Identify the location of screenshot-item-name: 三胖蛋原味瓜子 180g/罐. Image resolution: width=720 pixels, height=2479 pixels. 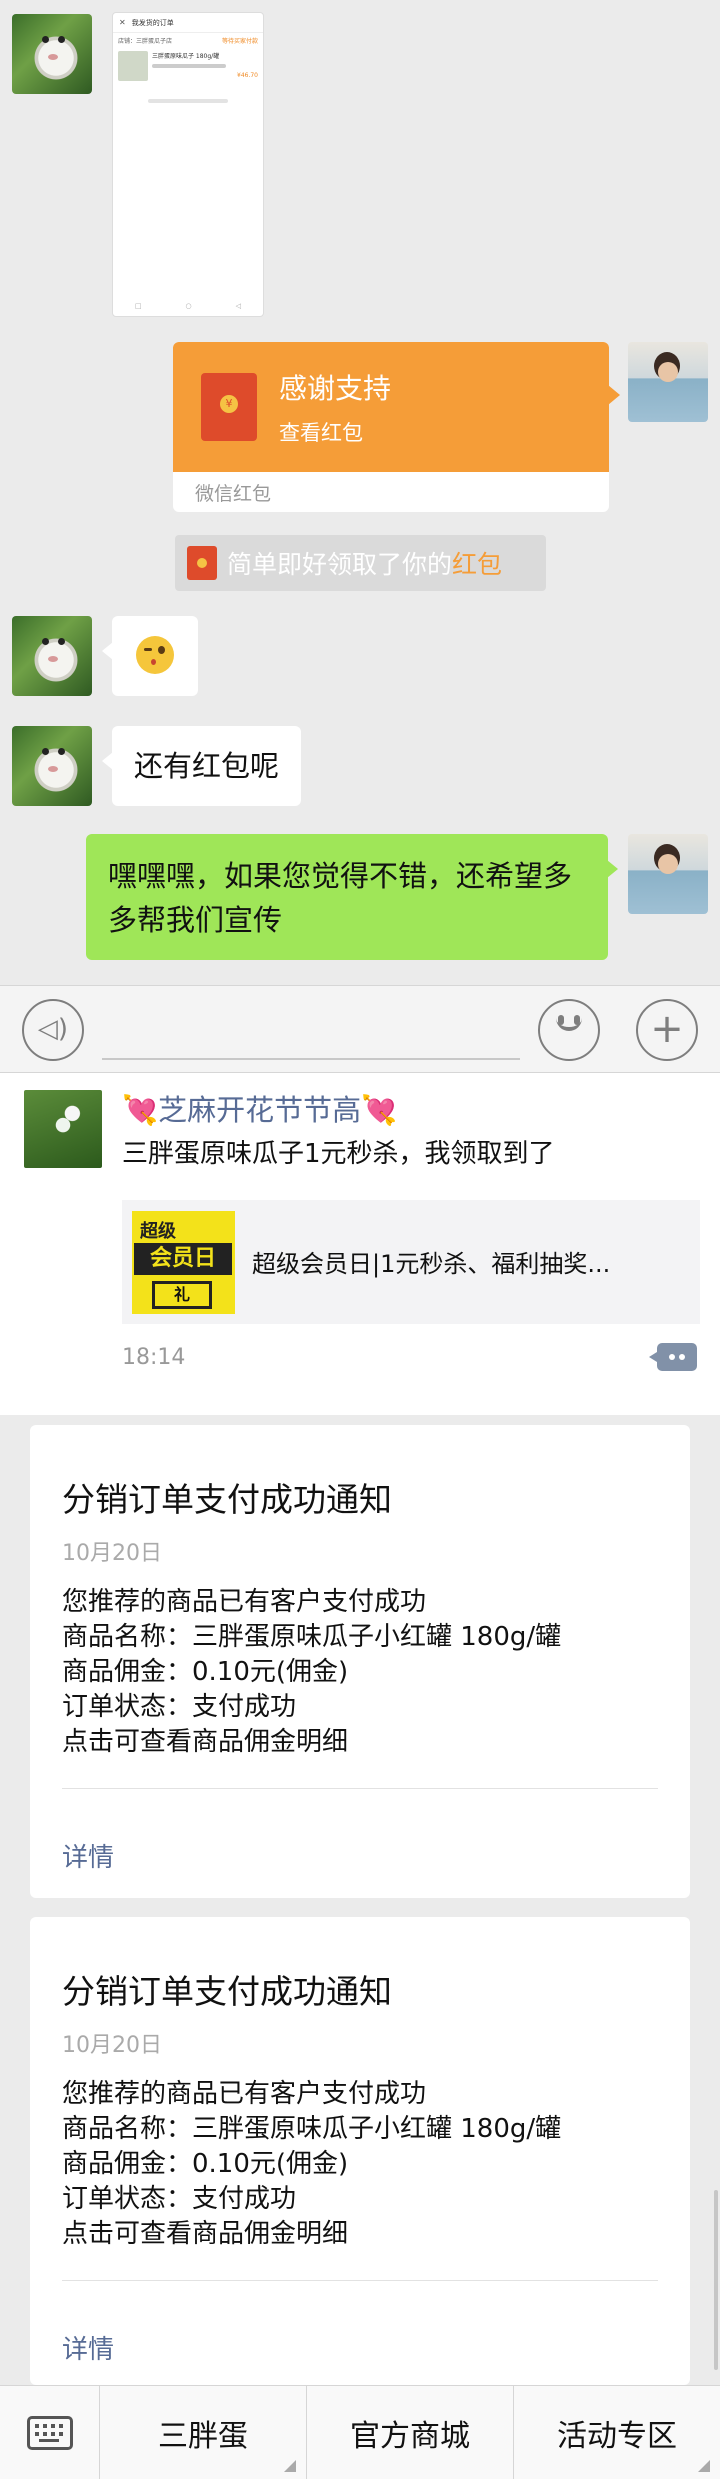
(186, 56).